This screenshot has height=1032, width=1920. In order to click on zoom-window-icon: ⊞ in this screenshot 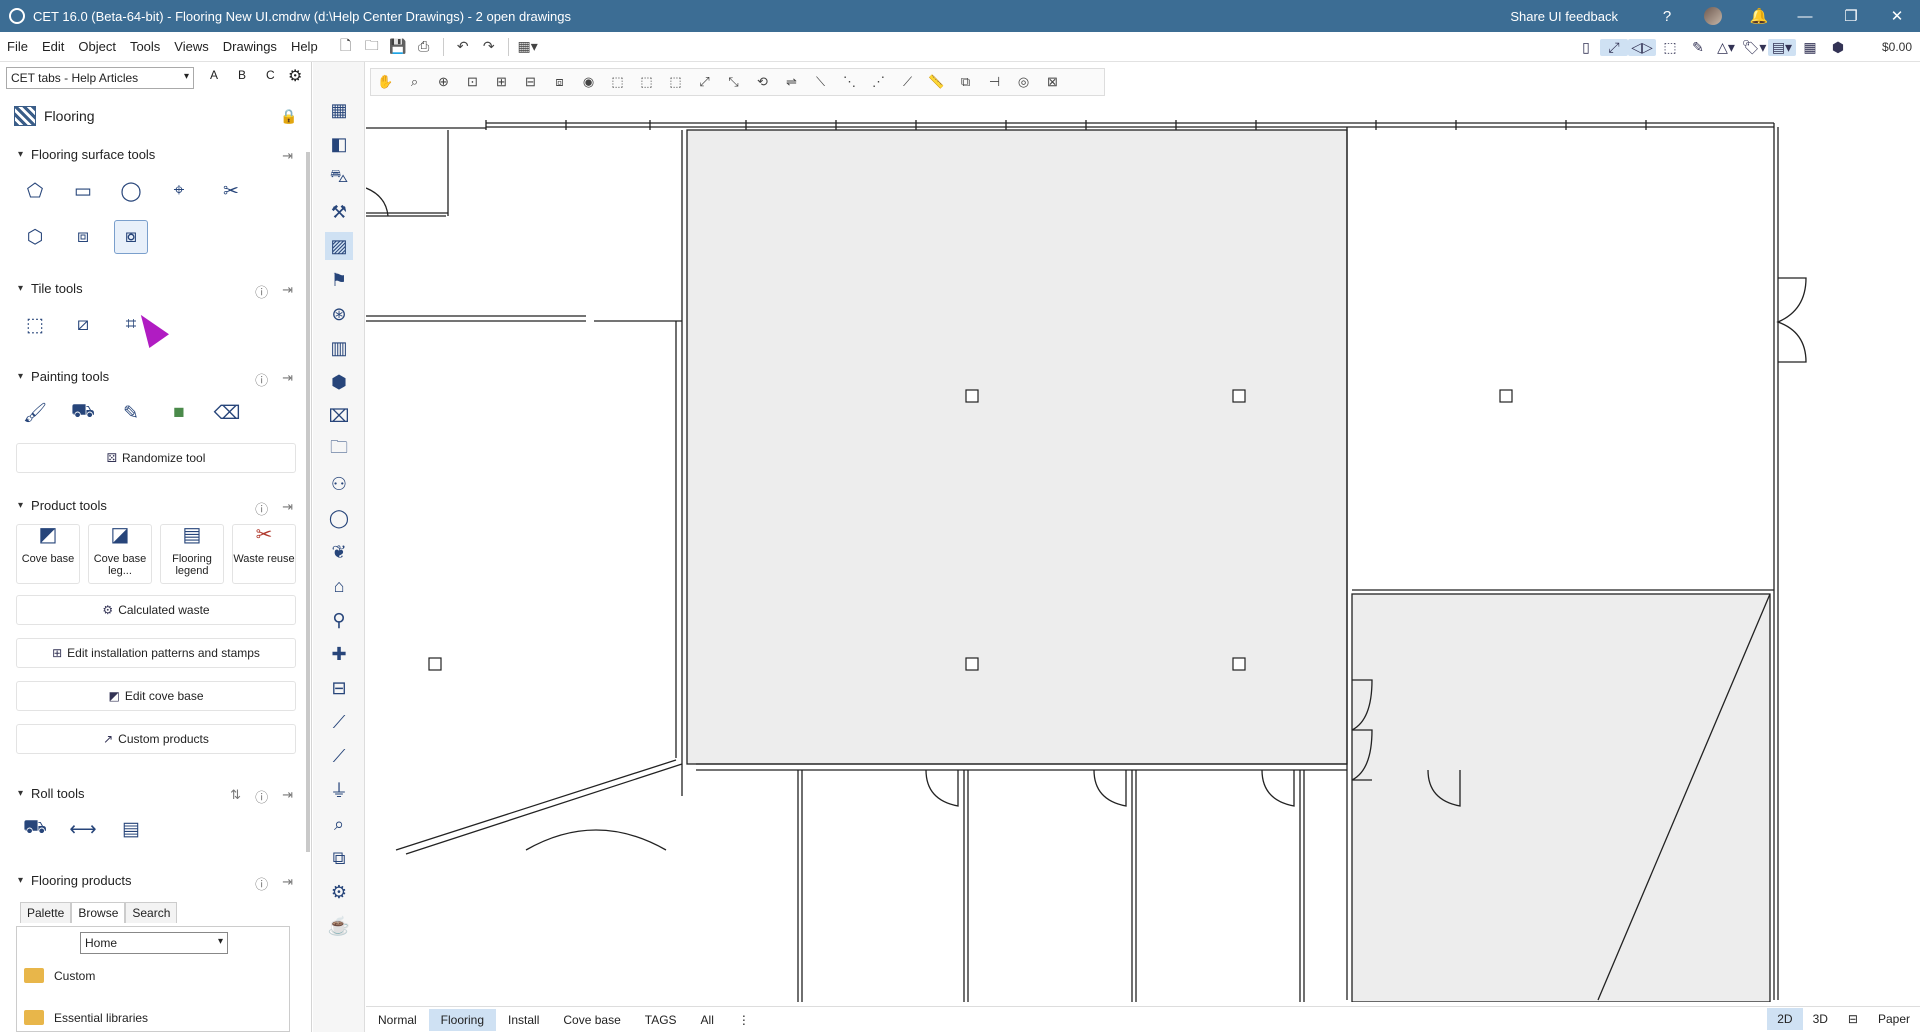, I will do `click(501, 82)`.